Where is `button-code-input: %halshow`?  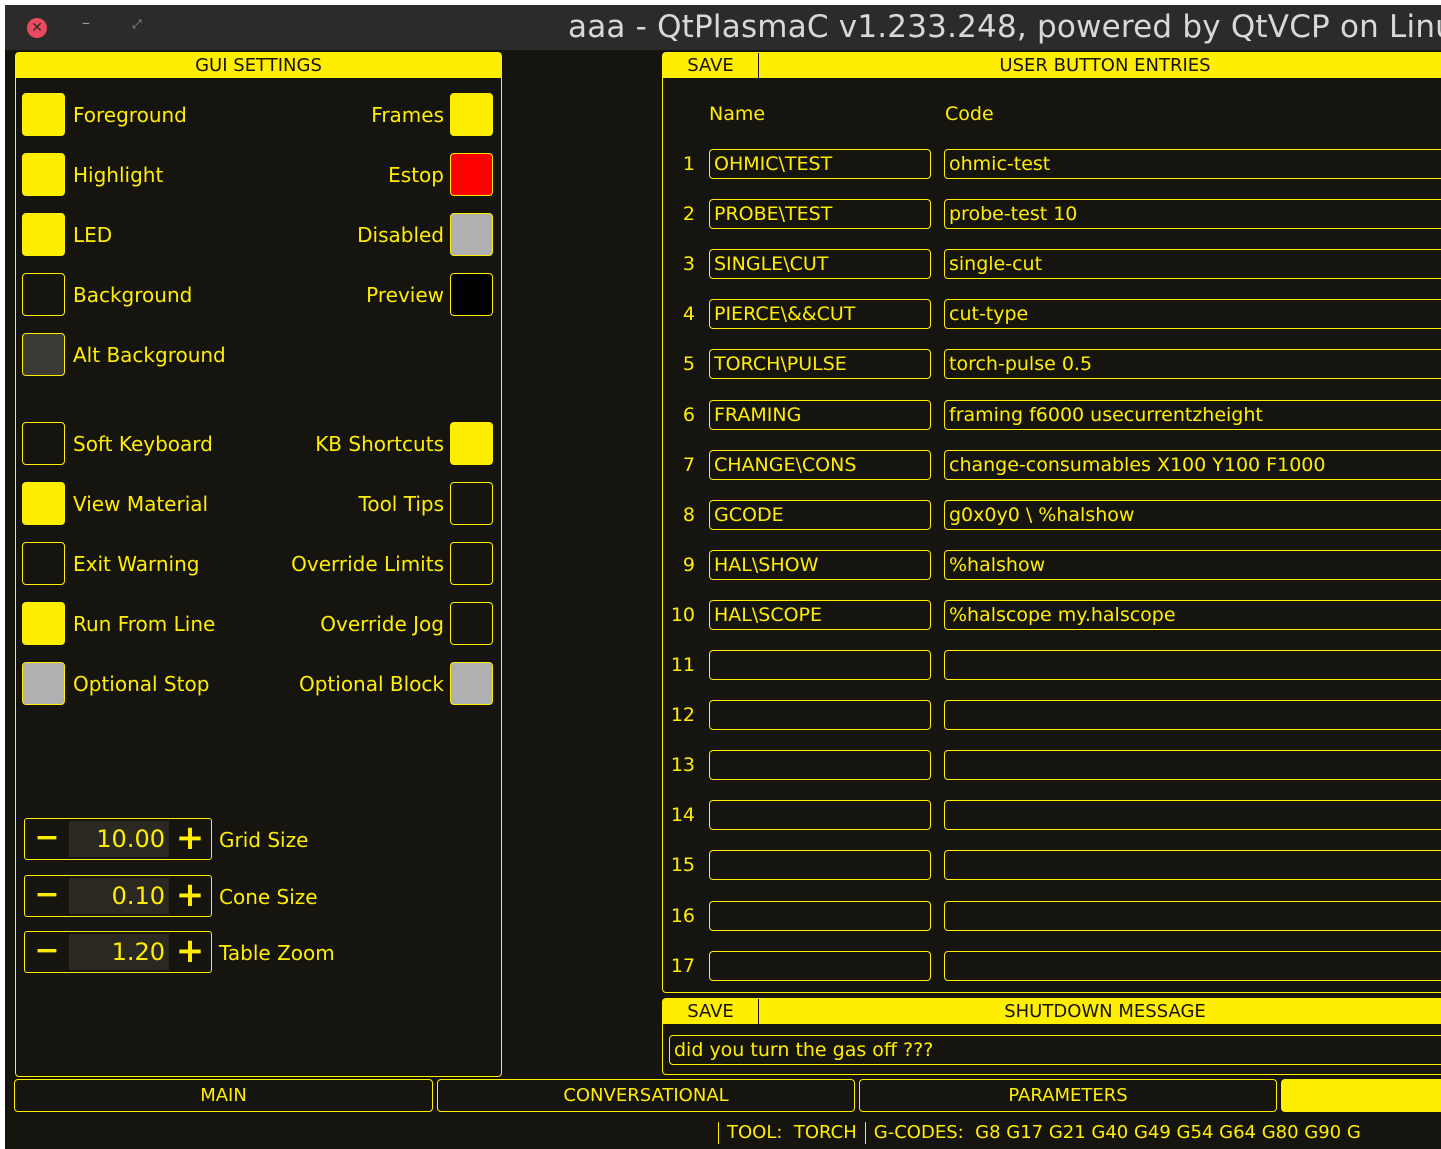
button-code-input: %halshow is located at coordinates (1192, 564).